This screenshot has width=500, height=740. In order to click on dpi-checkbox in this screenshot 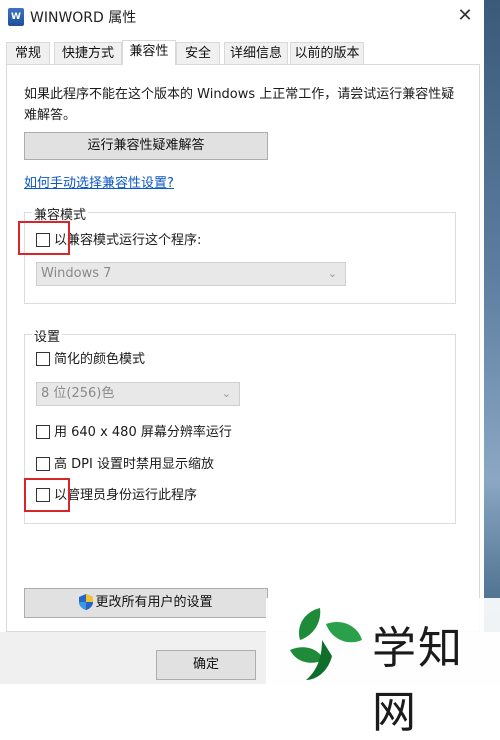, I will do `click(43, 463)`.